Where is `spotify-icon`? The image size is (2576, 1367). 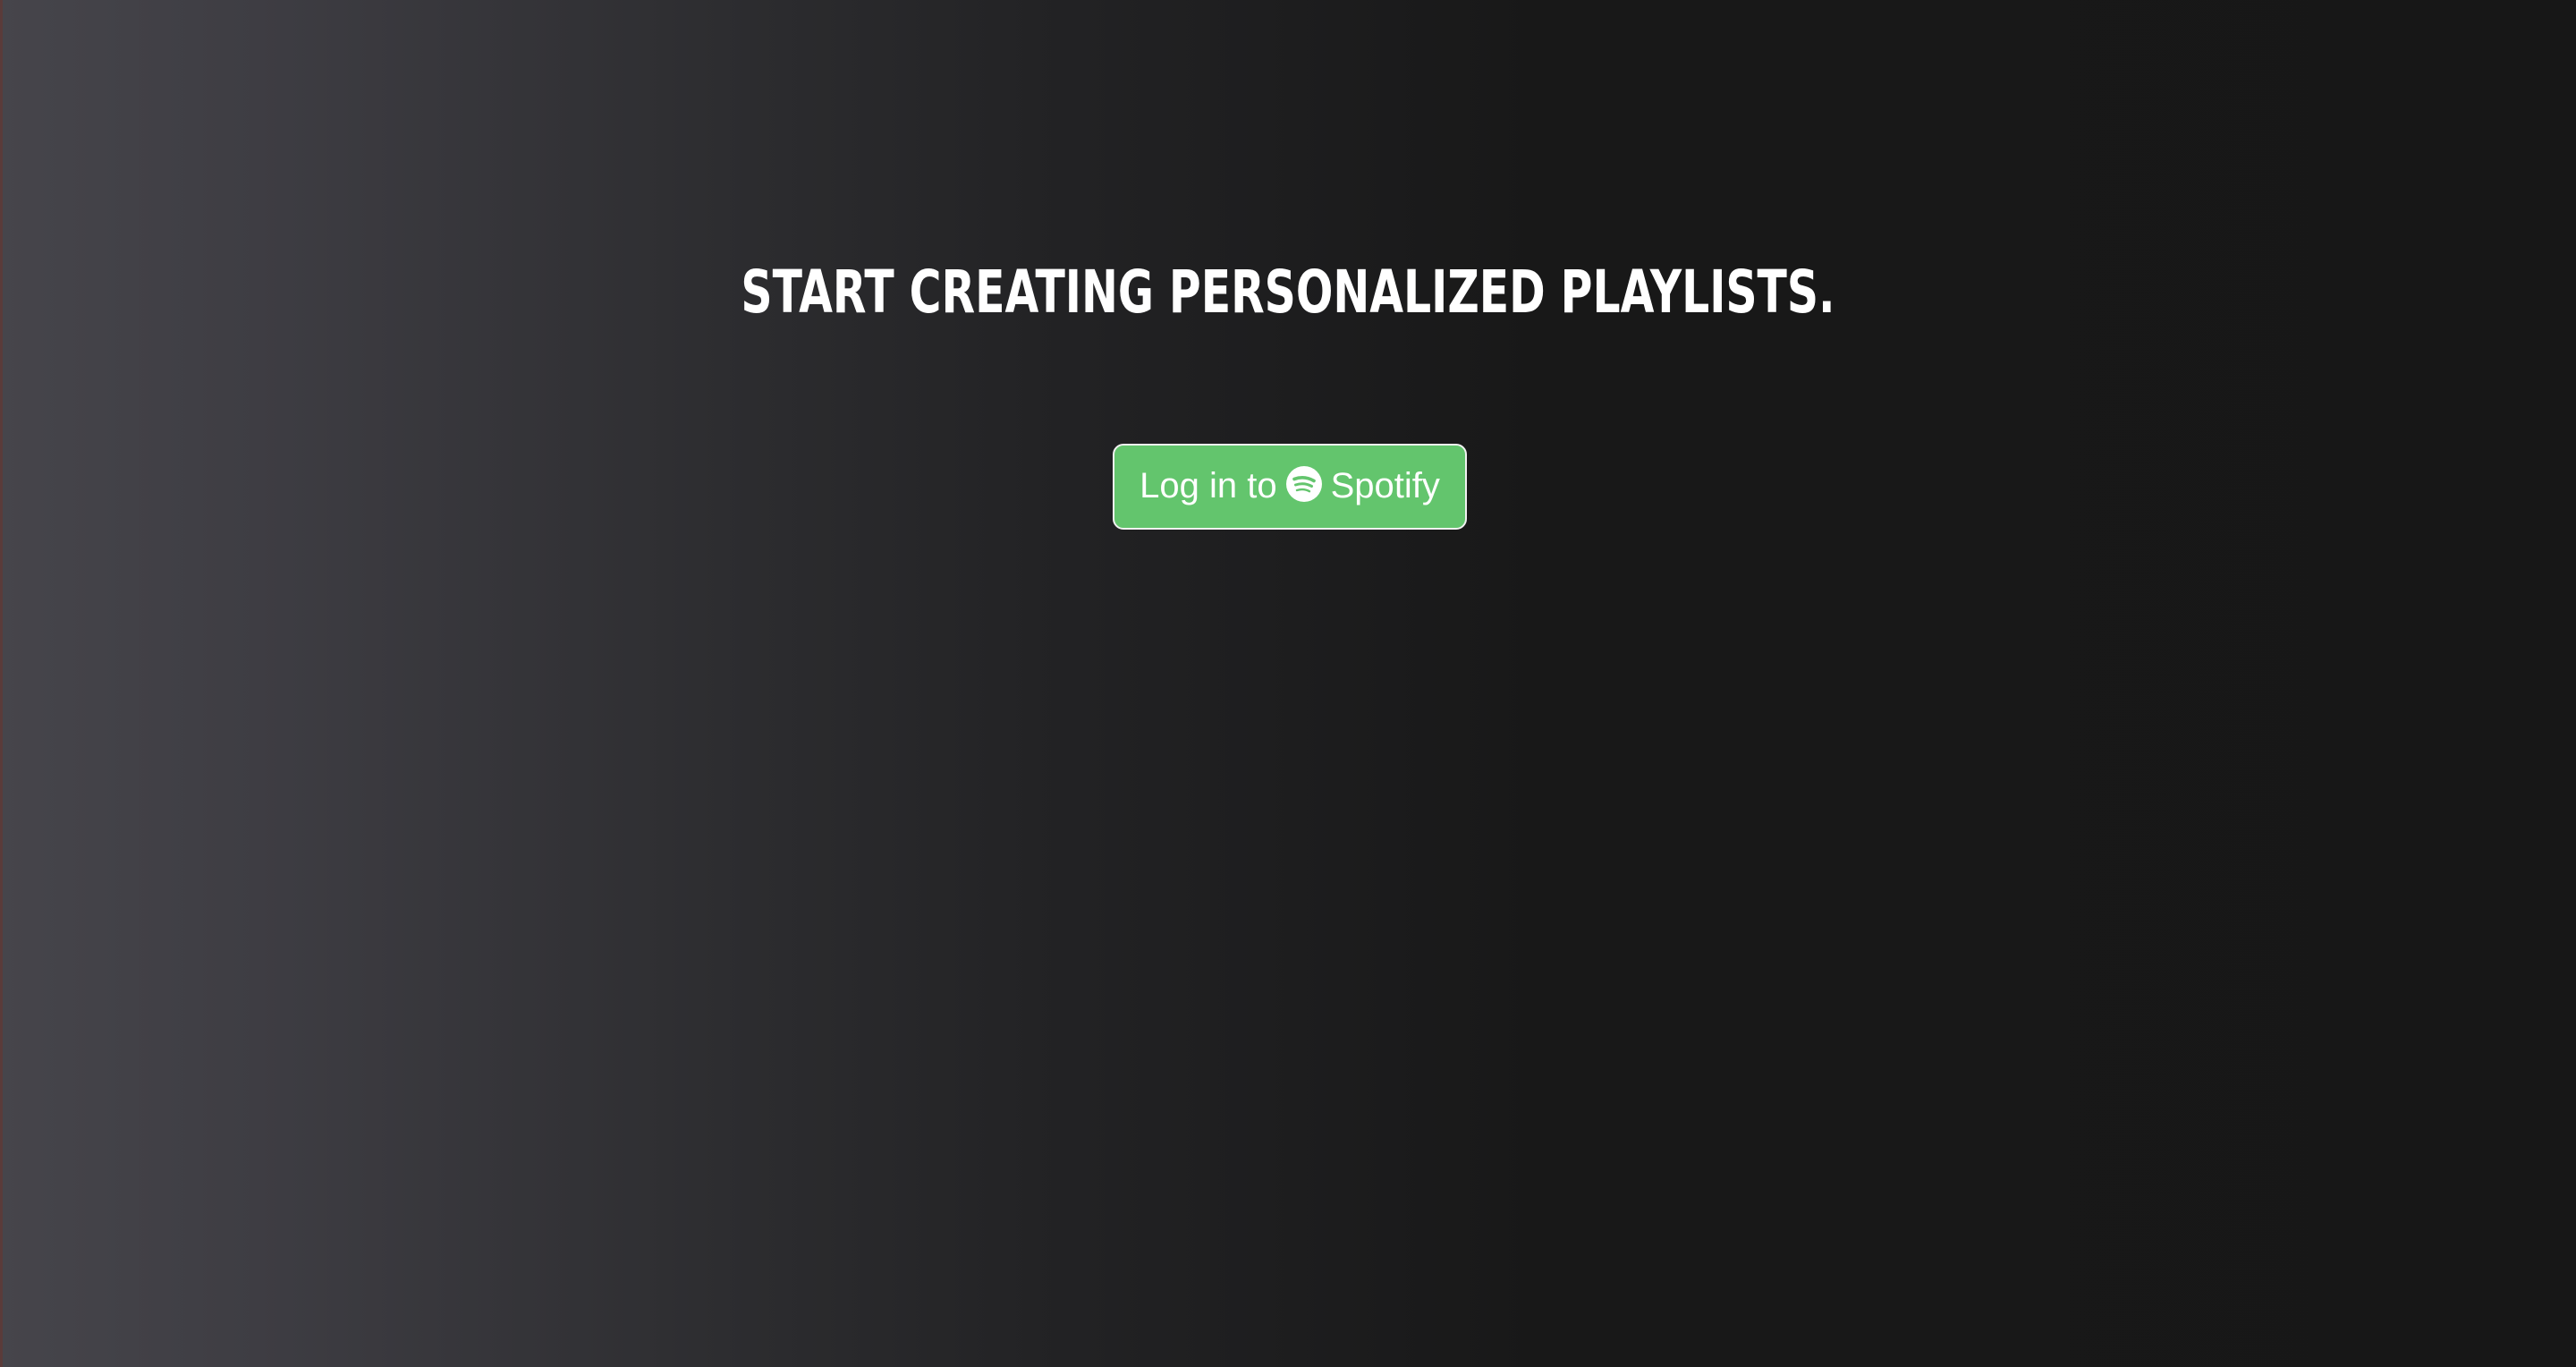
spotify-icon is located at coordinates (1303, 484).